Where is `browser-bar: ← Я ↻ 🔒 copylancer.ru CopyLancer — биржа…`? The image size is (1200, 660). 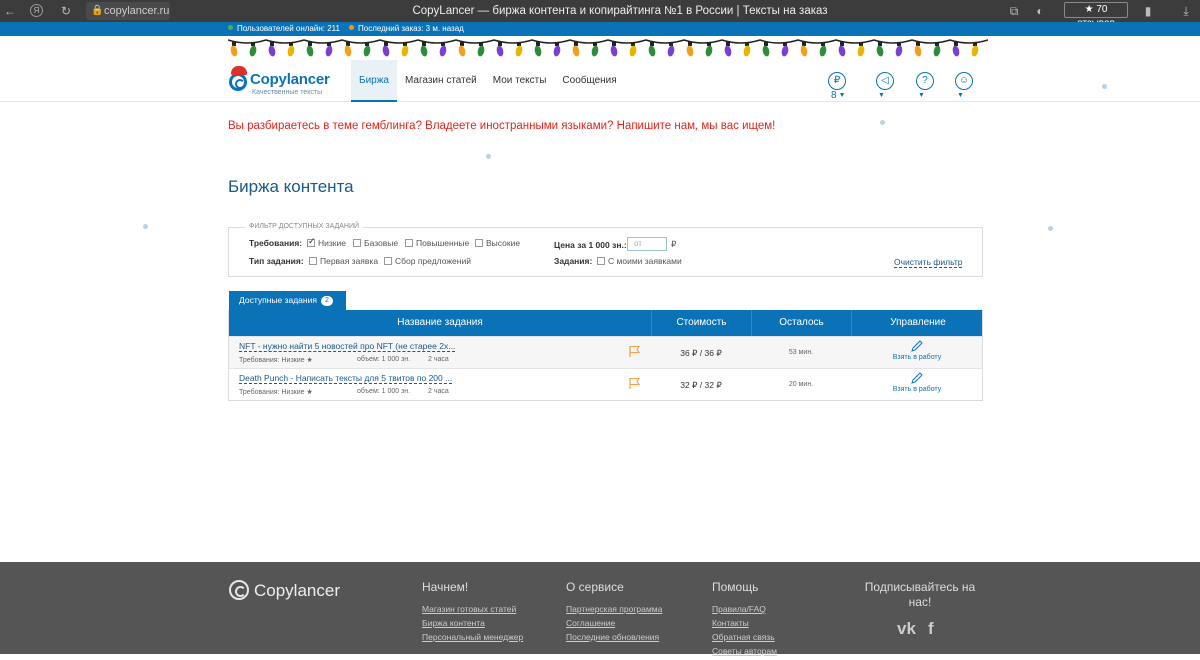 browser-bar: ← Я ↻ 🔒 copylancer.ru CopyLancer — биржа… is located at coordinates (600, 14).